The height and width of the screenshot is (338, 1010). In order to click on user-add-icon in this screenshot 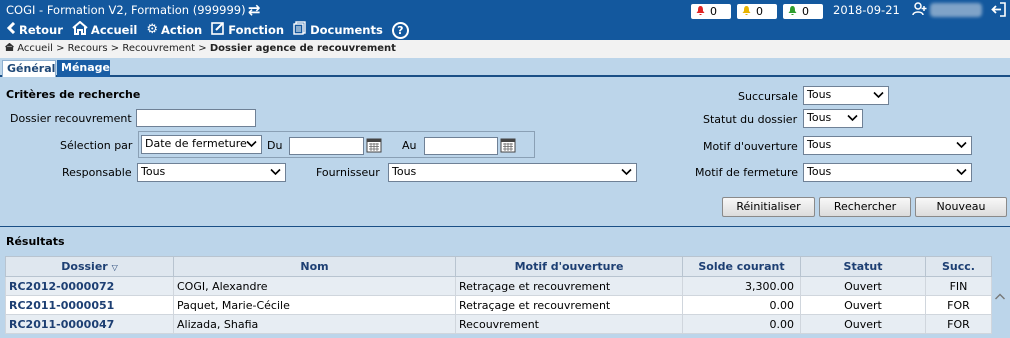, I will do `click(920, 11)`.